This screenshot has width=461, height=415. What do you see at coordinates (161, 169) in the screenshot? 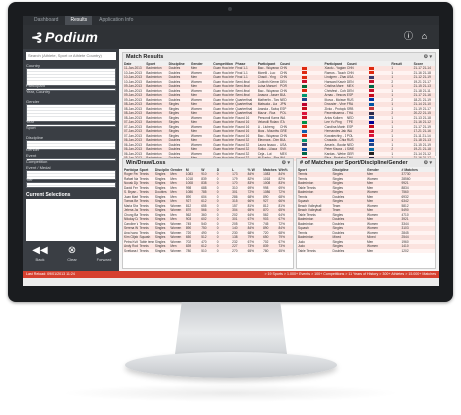
I see `column-header: Discipline` at bounding box center [161, 169].